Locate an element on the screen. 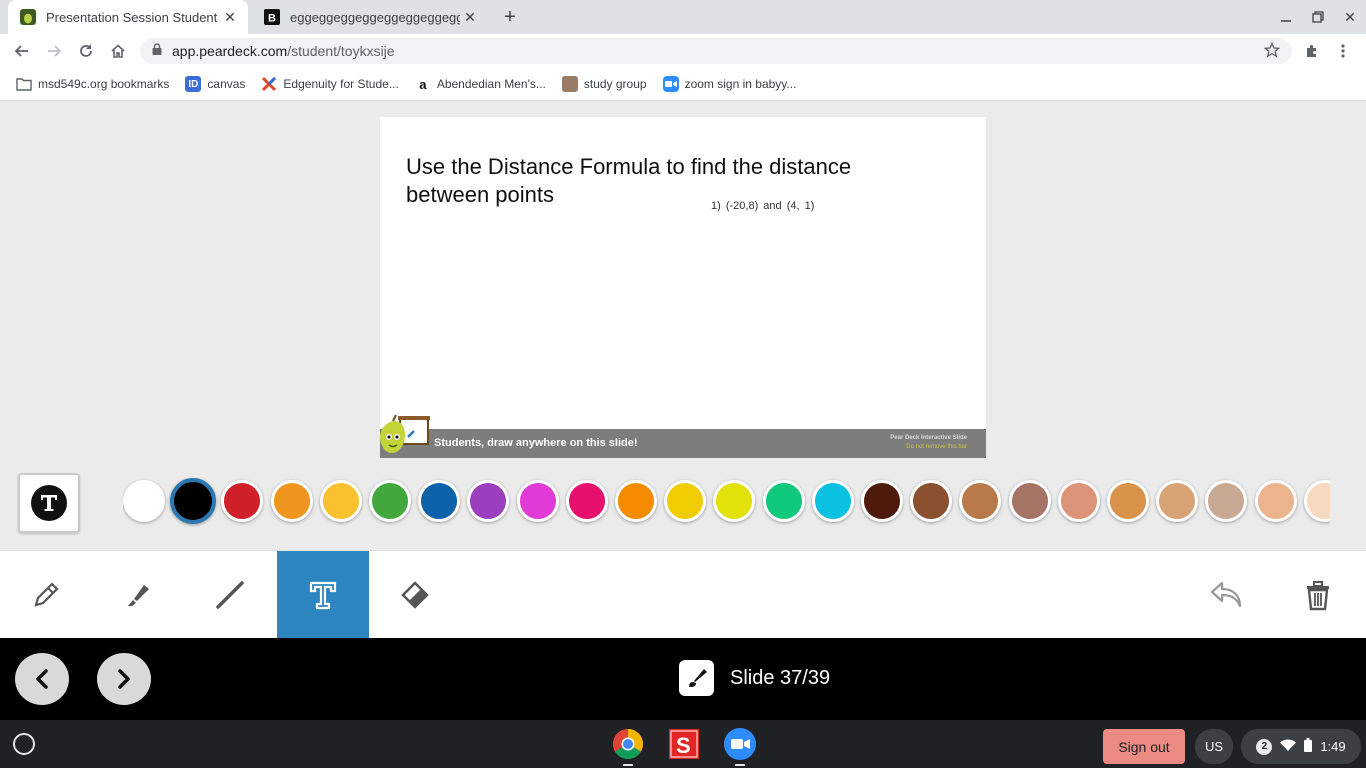 Image resolution: width=1366 pixels, height=768 pixels. reload-icon is located at coordinates (86, 51).